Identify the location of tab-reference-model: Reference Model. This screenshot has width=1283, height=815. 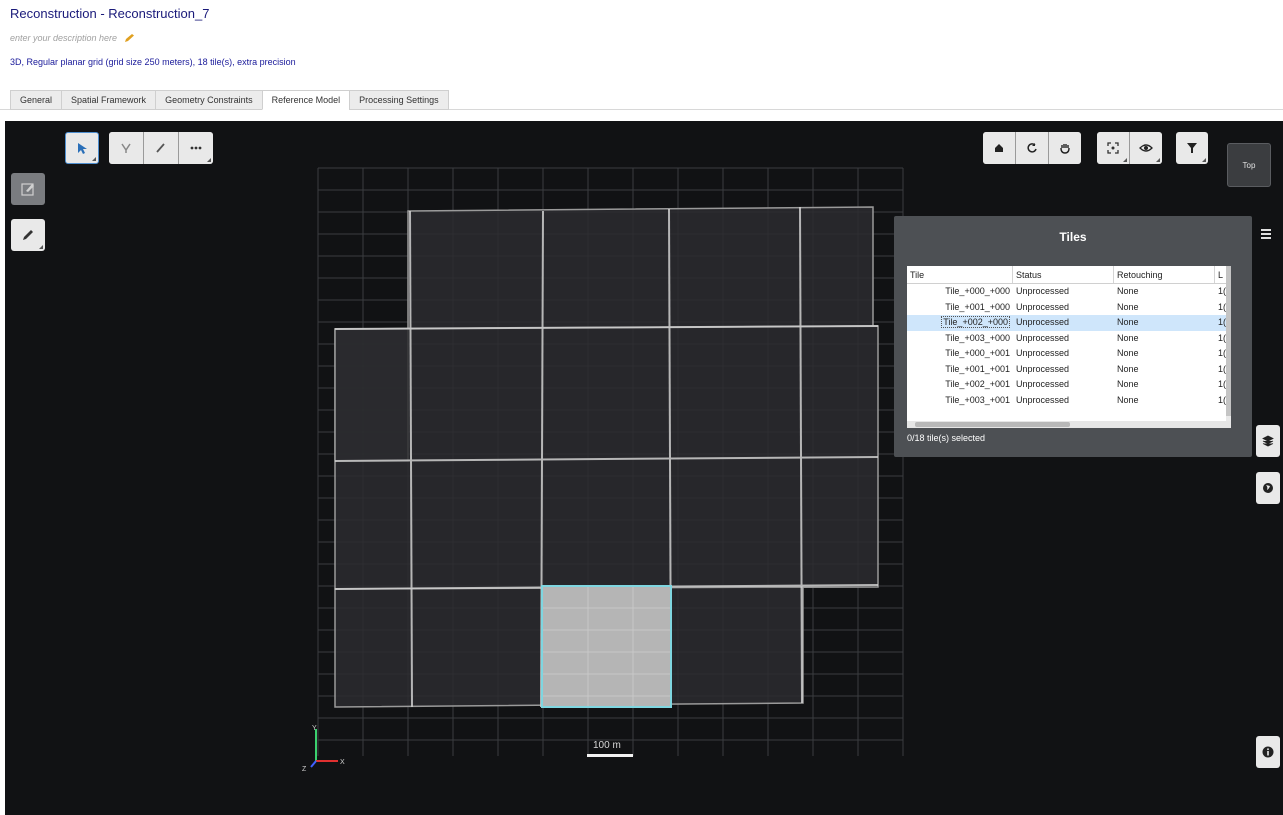
(305, 100).